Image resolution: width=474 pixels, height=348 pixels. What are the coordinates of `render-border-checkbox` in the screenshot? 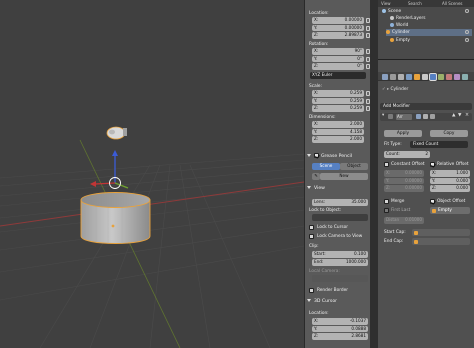 It's located at (311, 290).